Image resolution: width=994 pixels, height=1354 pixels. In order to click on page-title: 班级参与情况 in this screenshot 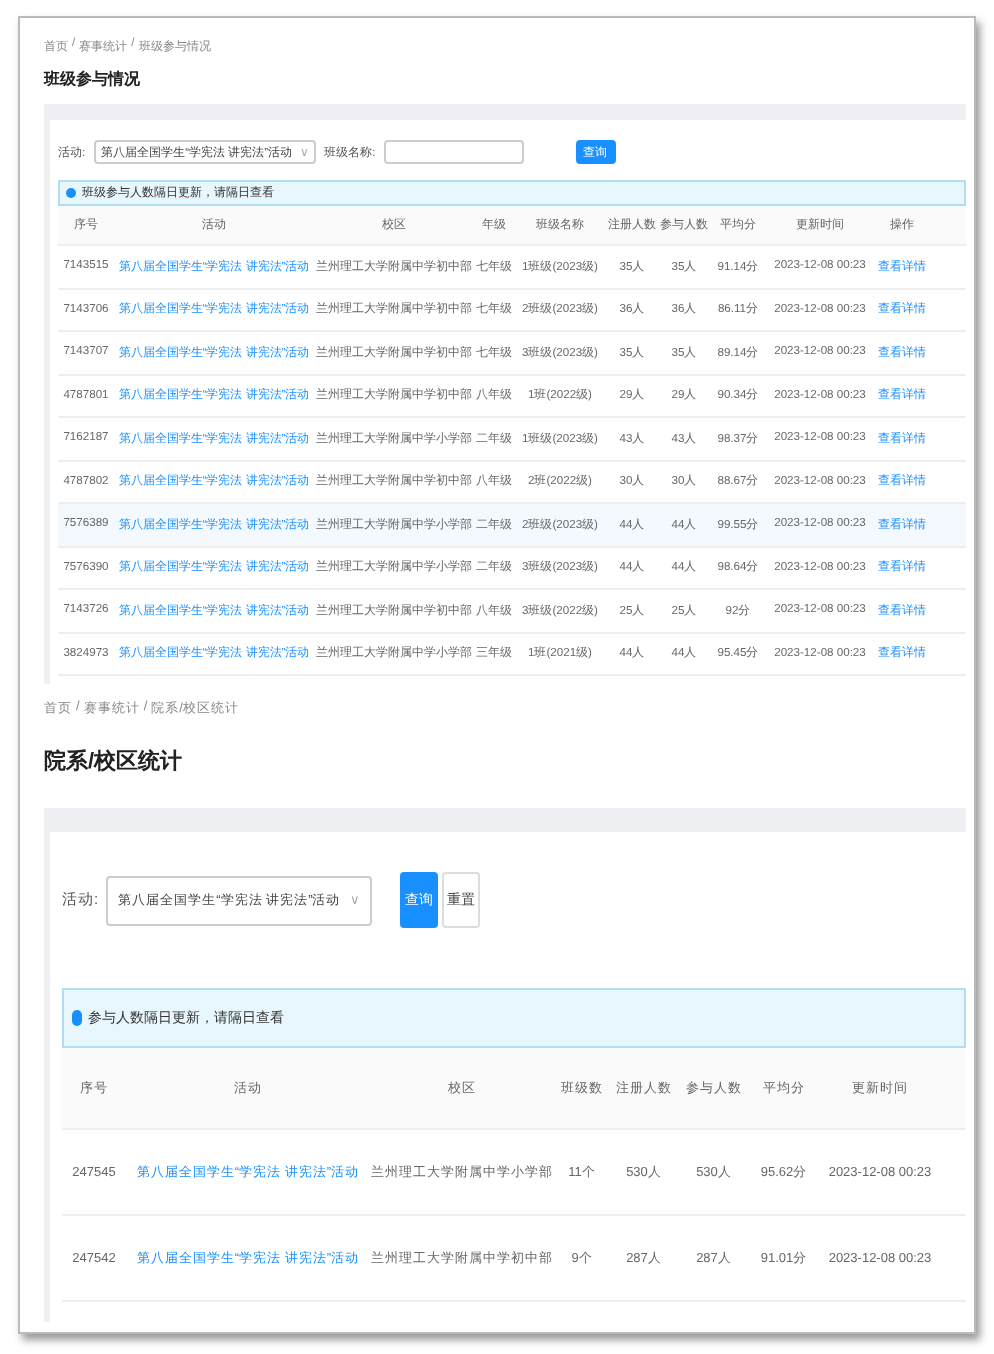, I will do `click(93, 79)`.